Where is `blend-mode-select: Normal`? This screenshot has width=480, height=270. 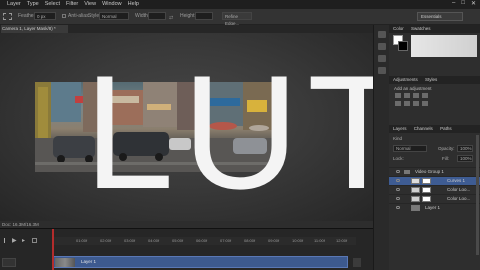 blend-mode-select: Normal is located at coordinates (410, 148).